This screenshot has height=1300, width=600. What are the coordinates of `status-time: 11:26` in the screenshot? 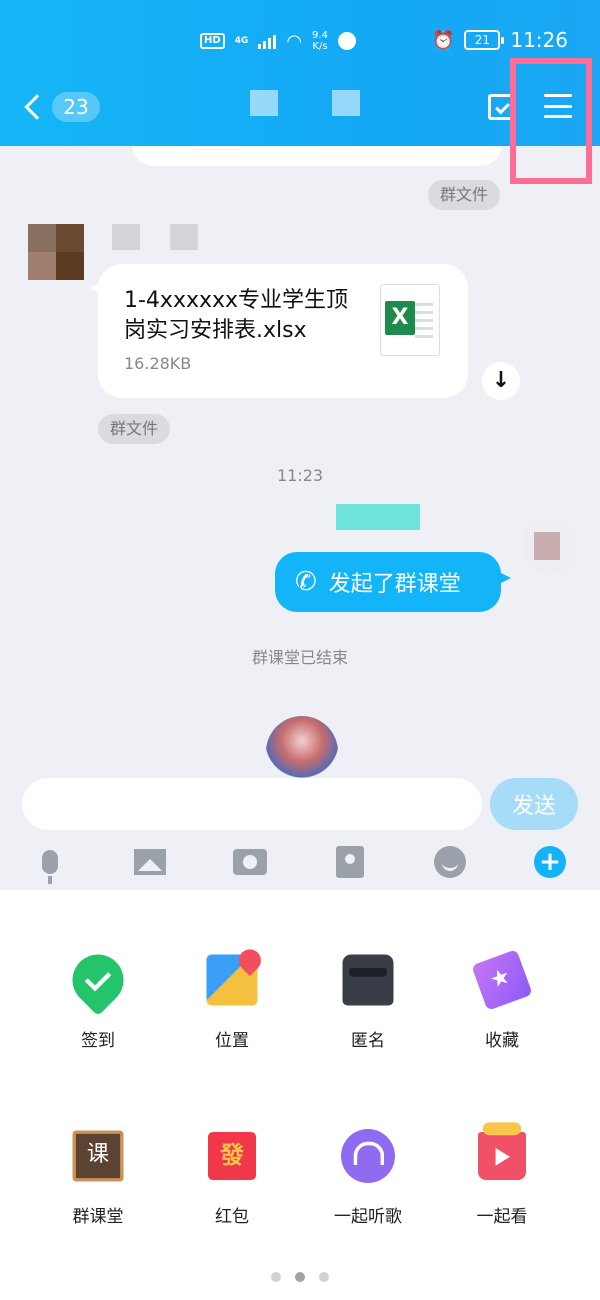 It's located at (539, 40).